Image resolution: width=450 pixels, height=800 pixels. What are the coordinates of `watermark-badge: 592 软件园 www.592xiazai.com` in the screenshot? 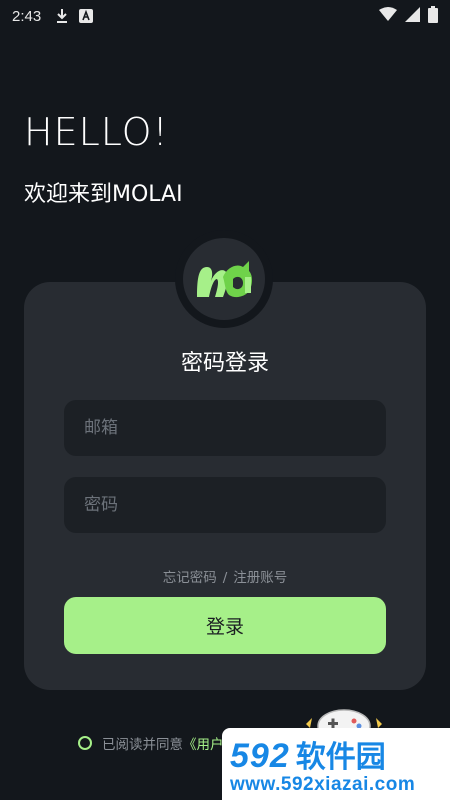 It's located at (336, 764).